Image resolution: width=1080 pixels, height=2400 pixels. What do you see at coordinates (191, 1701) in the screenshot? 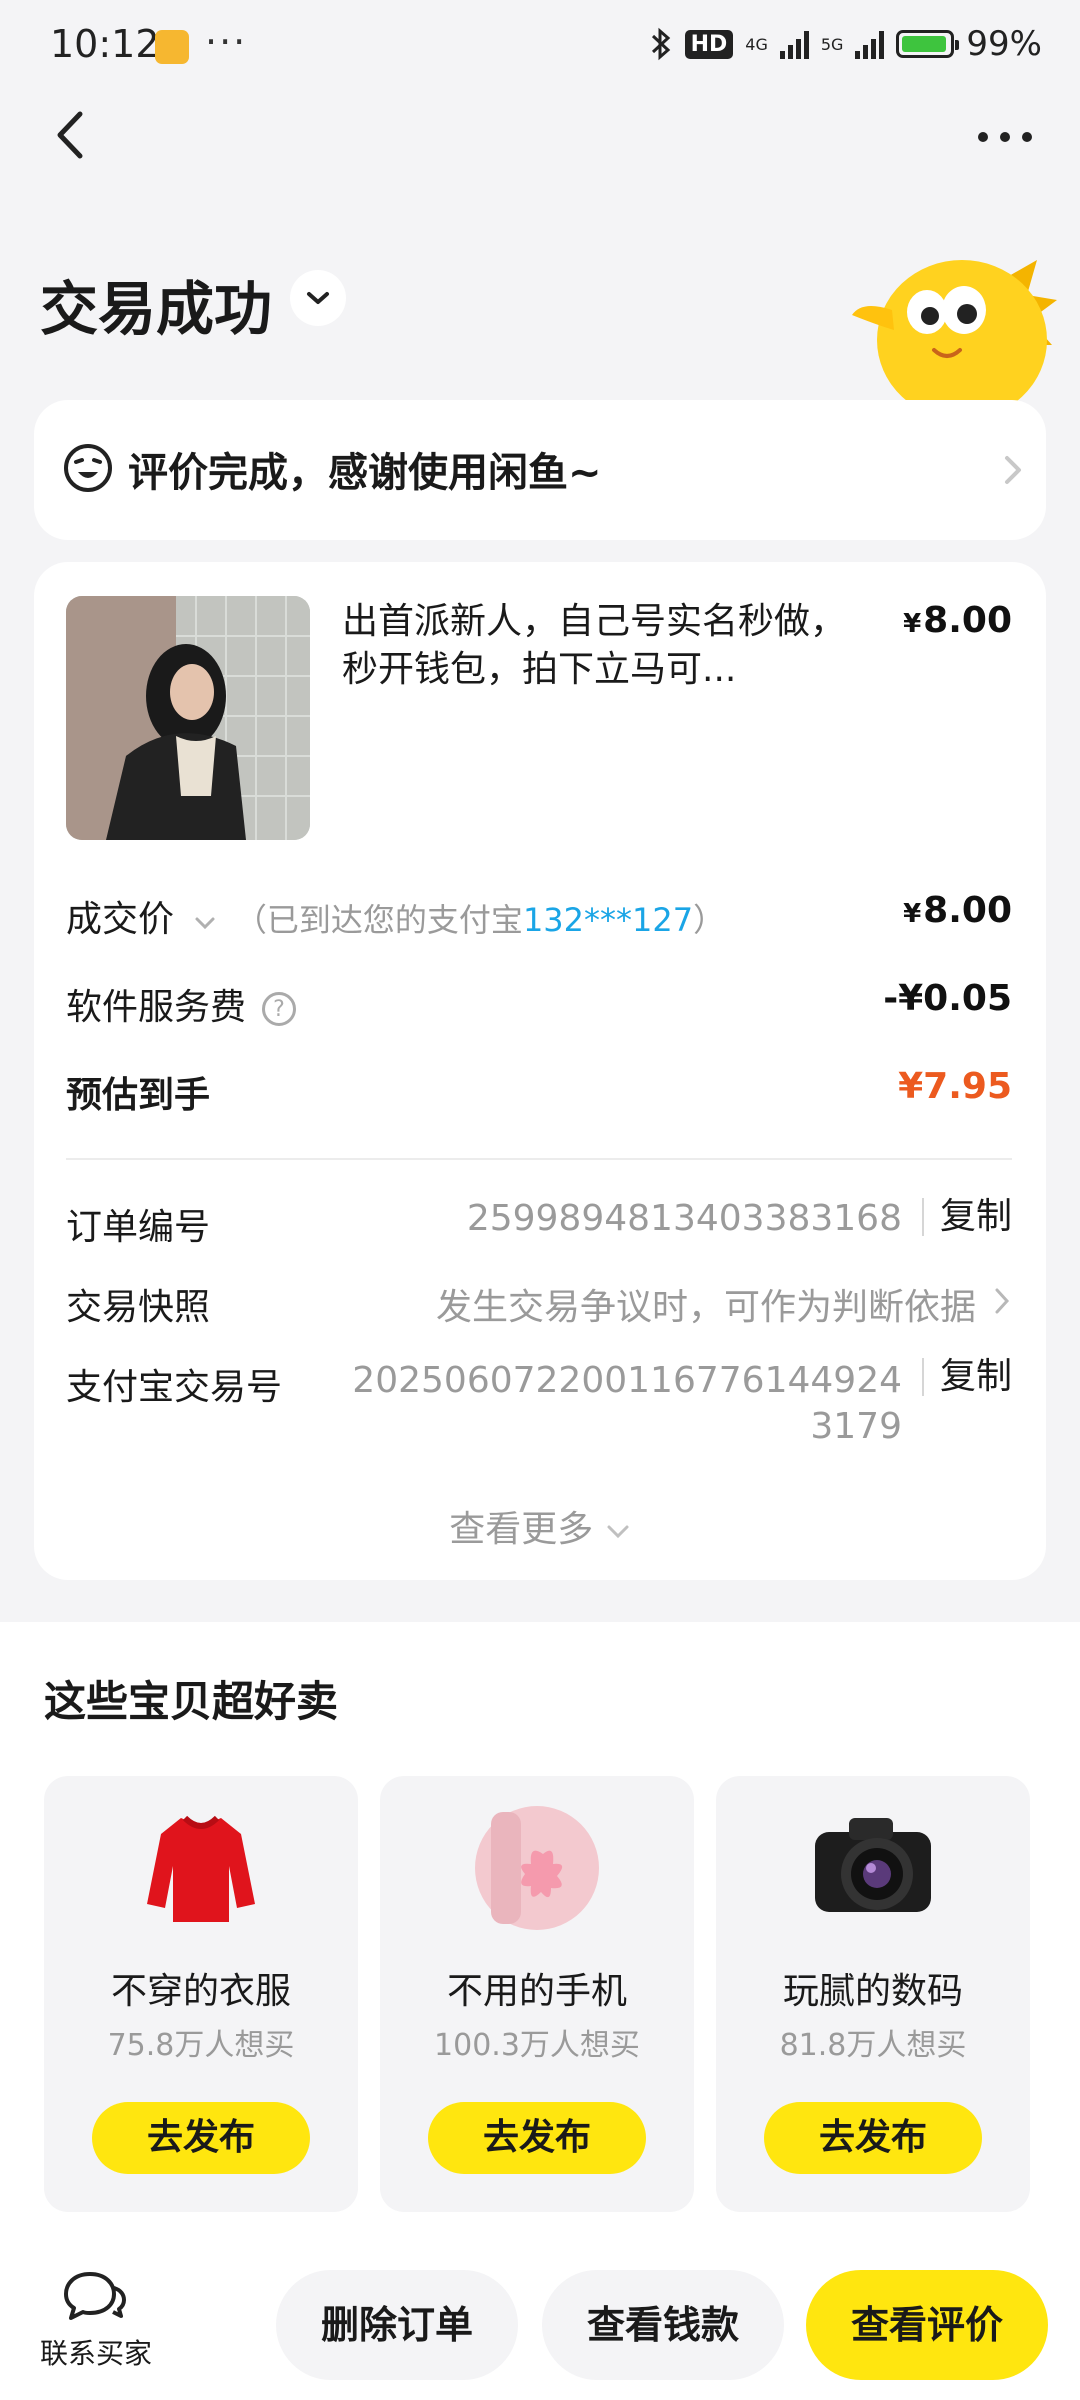
I see `recommend-title: 这些宝贝超好卖` at bounding box center [191, 1701].